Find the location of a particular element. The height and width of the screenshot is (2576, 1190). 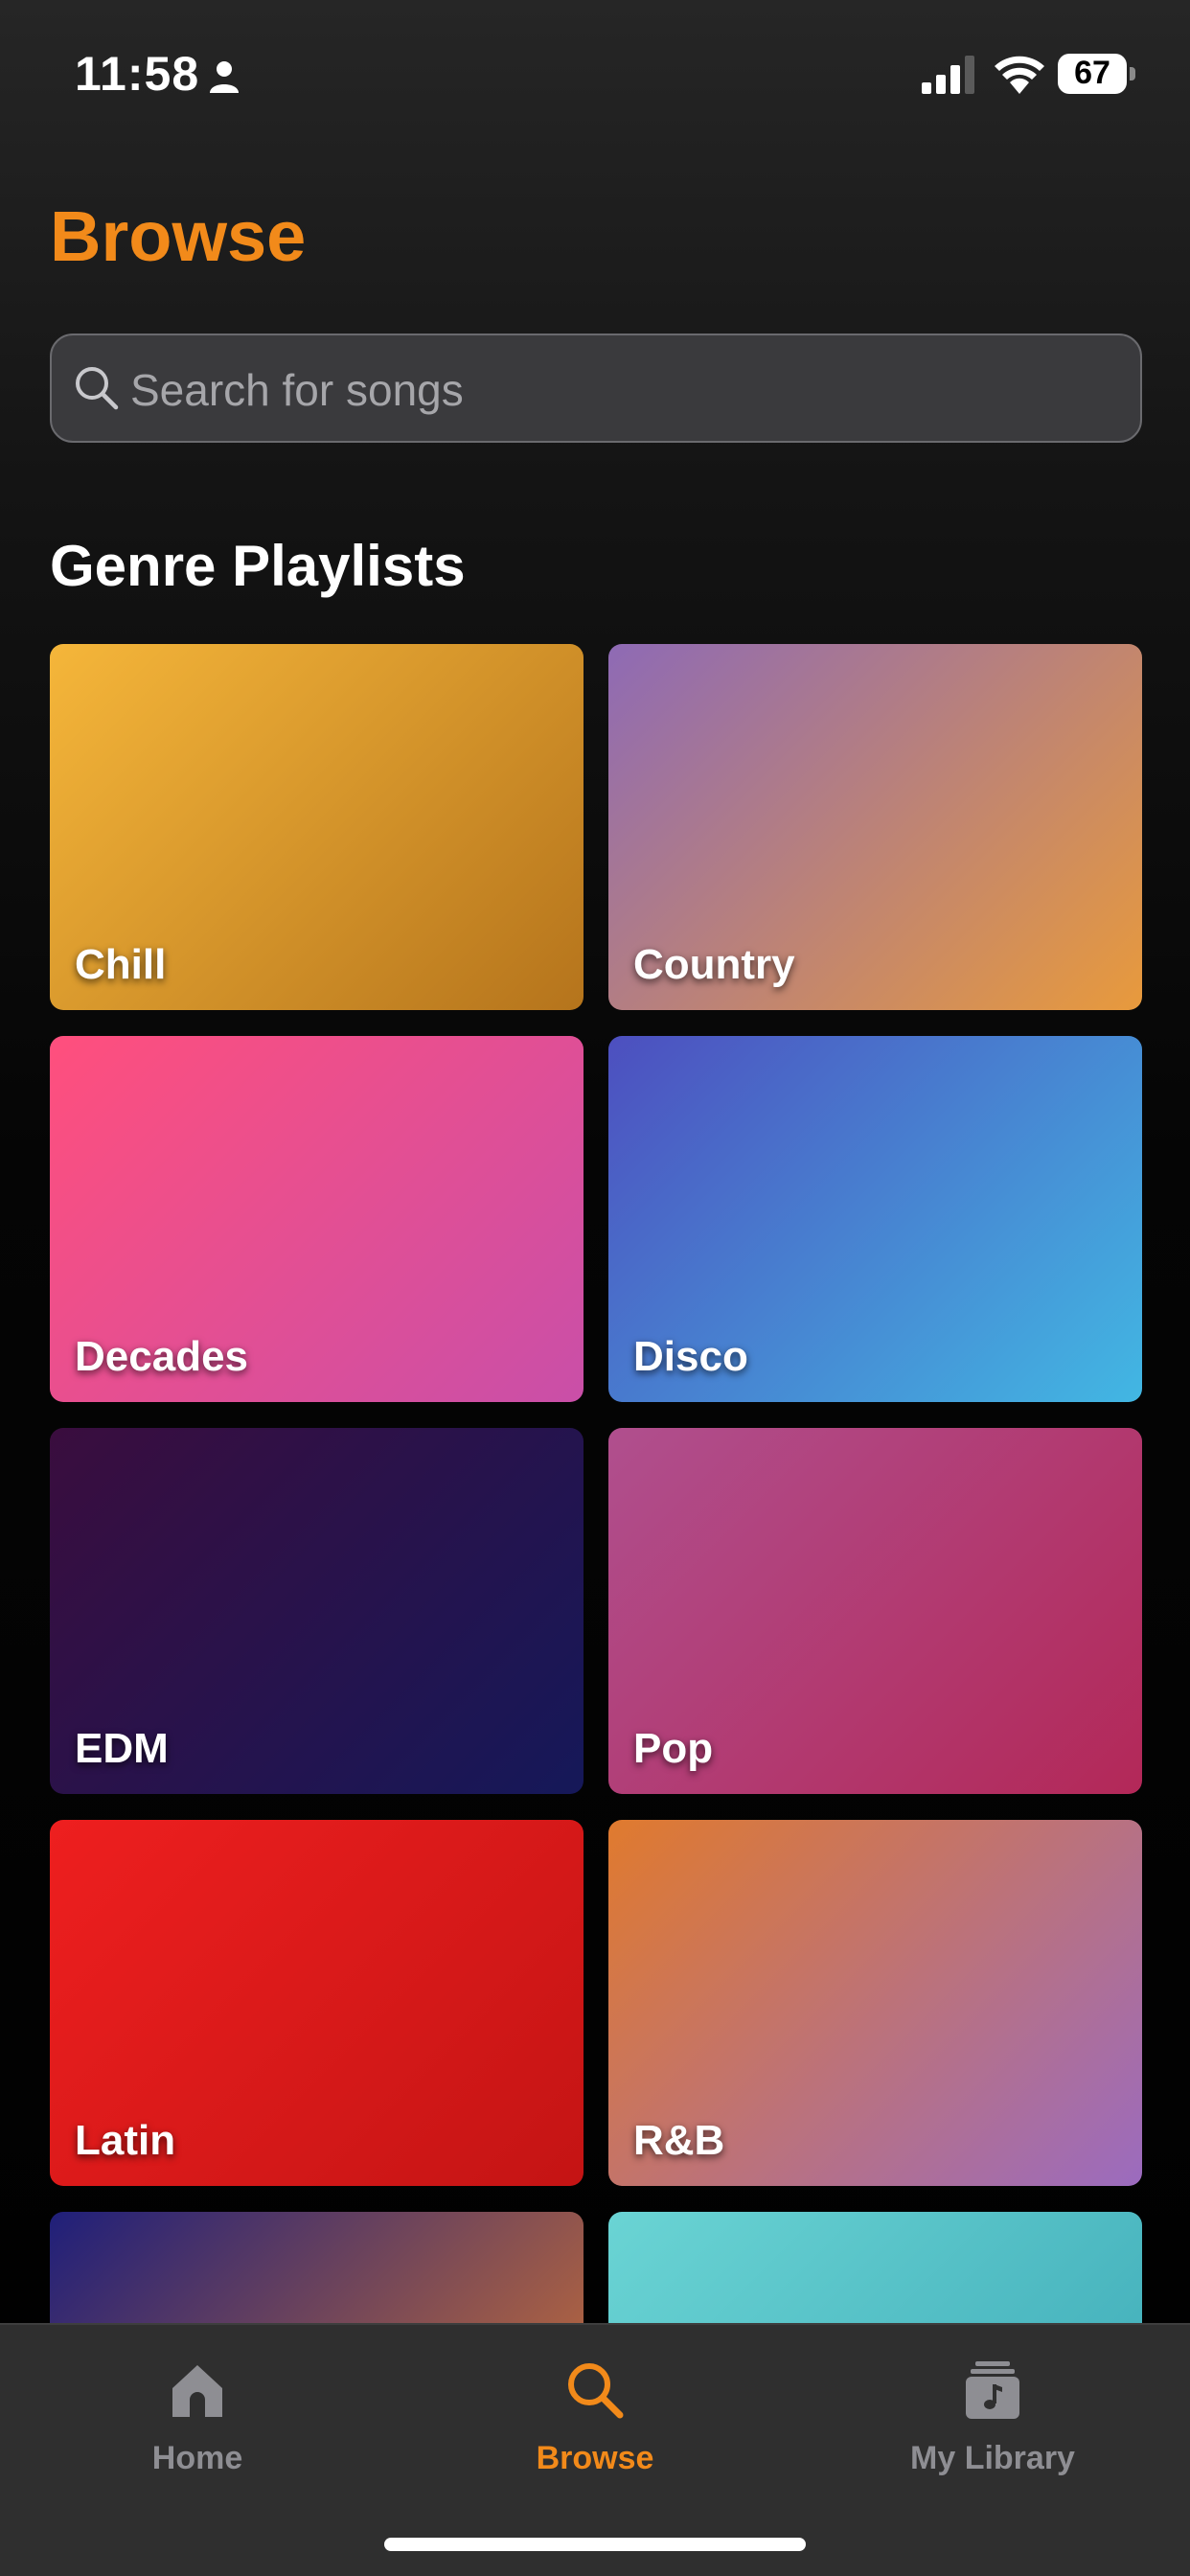

tab-label: My Library is located at coordinates (992, 2458).